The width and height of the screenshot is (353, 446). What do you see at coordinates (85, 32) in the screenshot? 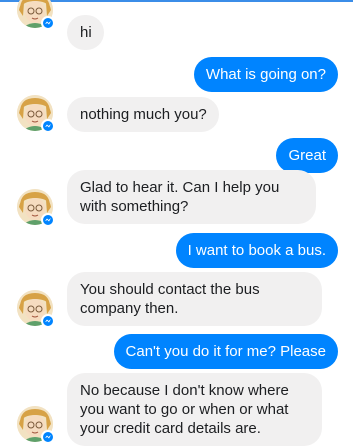
I see `received-message: hi` at bounding box center [85, 32].